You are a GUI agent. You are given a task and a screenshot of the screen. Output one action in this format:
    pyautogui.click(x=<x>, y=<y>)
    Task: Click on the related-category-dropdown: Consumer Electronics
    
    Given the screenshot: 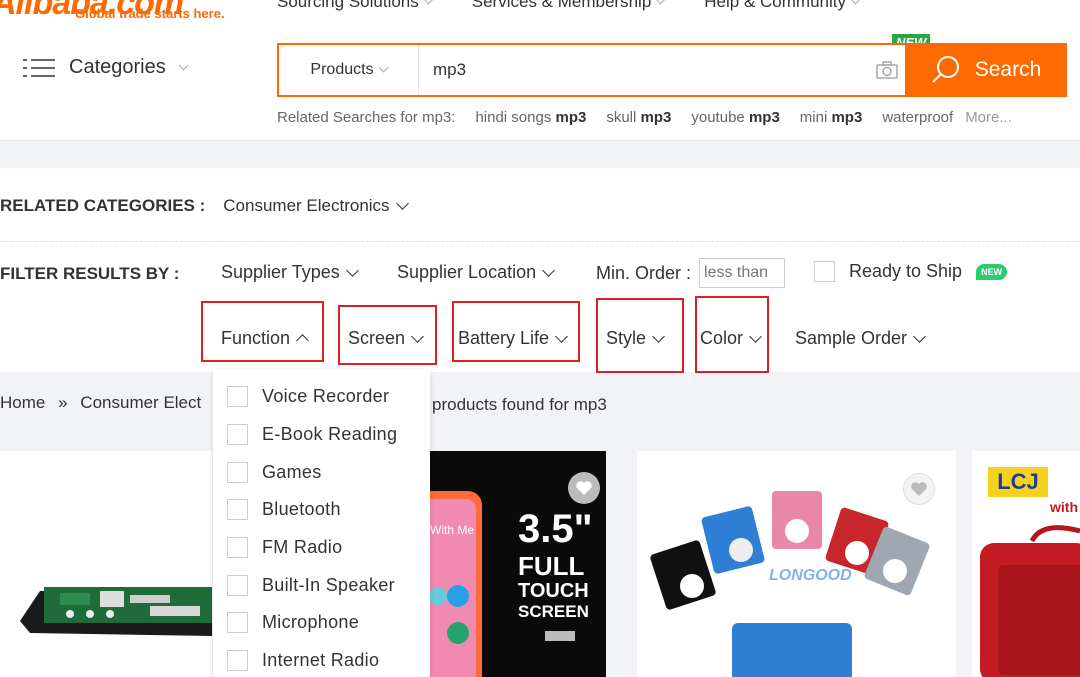 What is the action you would take?
    pyautogui.click(x=316, y=206)
    